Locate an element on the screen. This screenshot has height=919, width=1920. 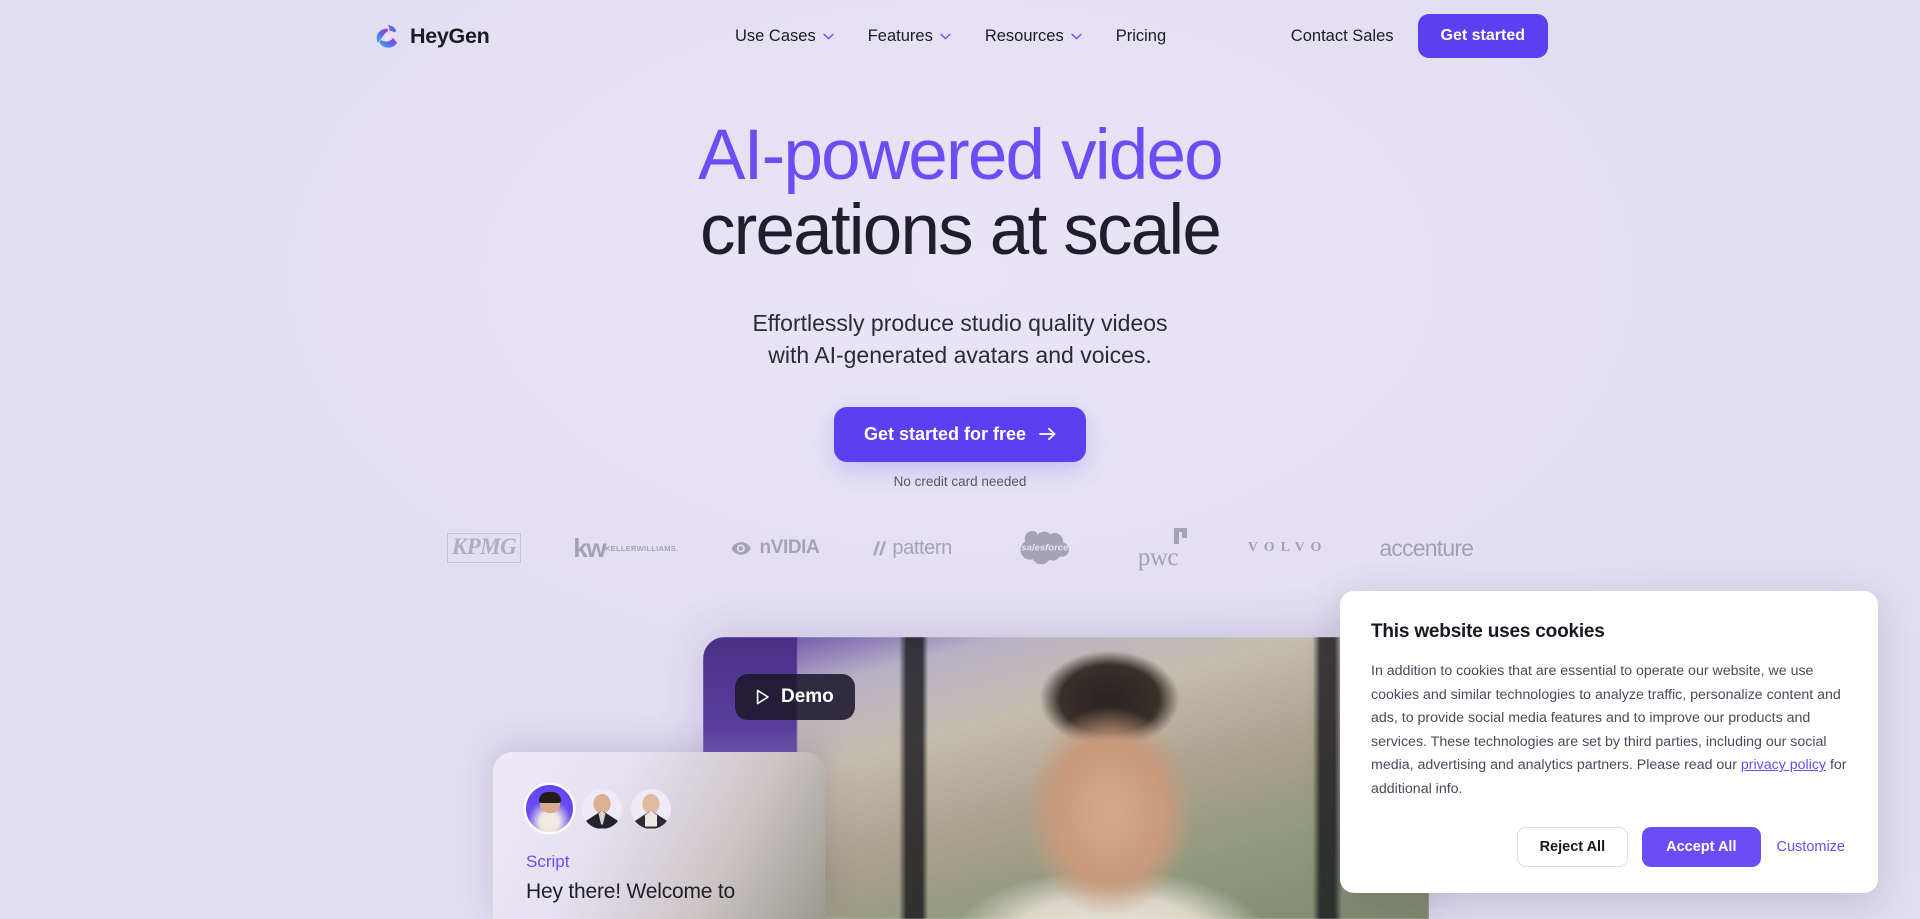
logo-keller-williams: kw KELLERWILLIAMS. is located at coordinates (625, 548).